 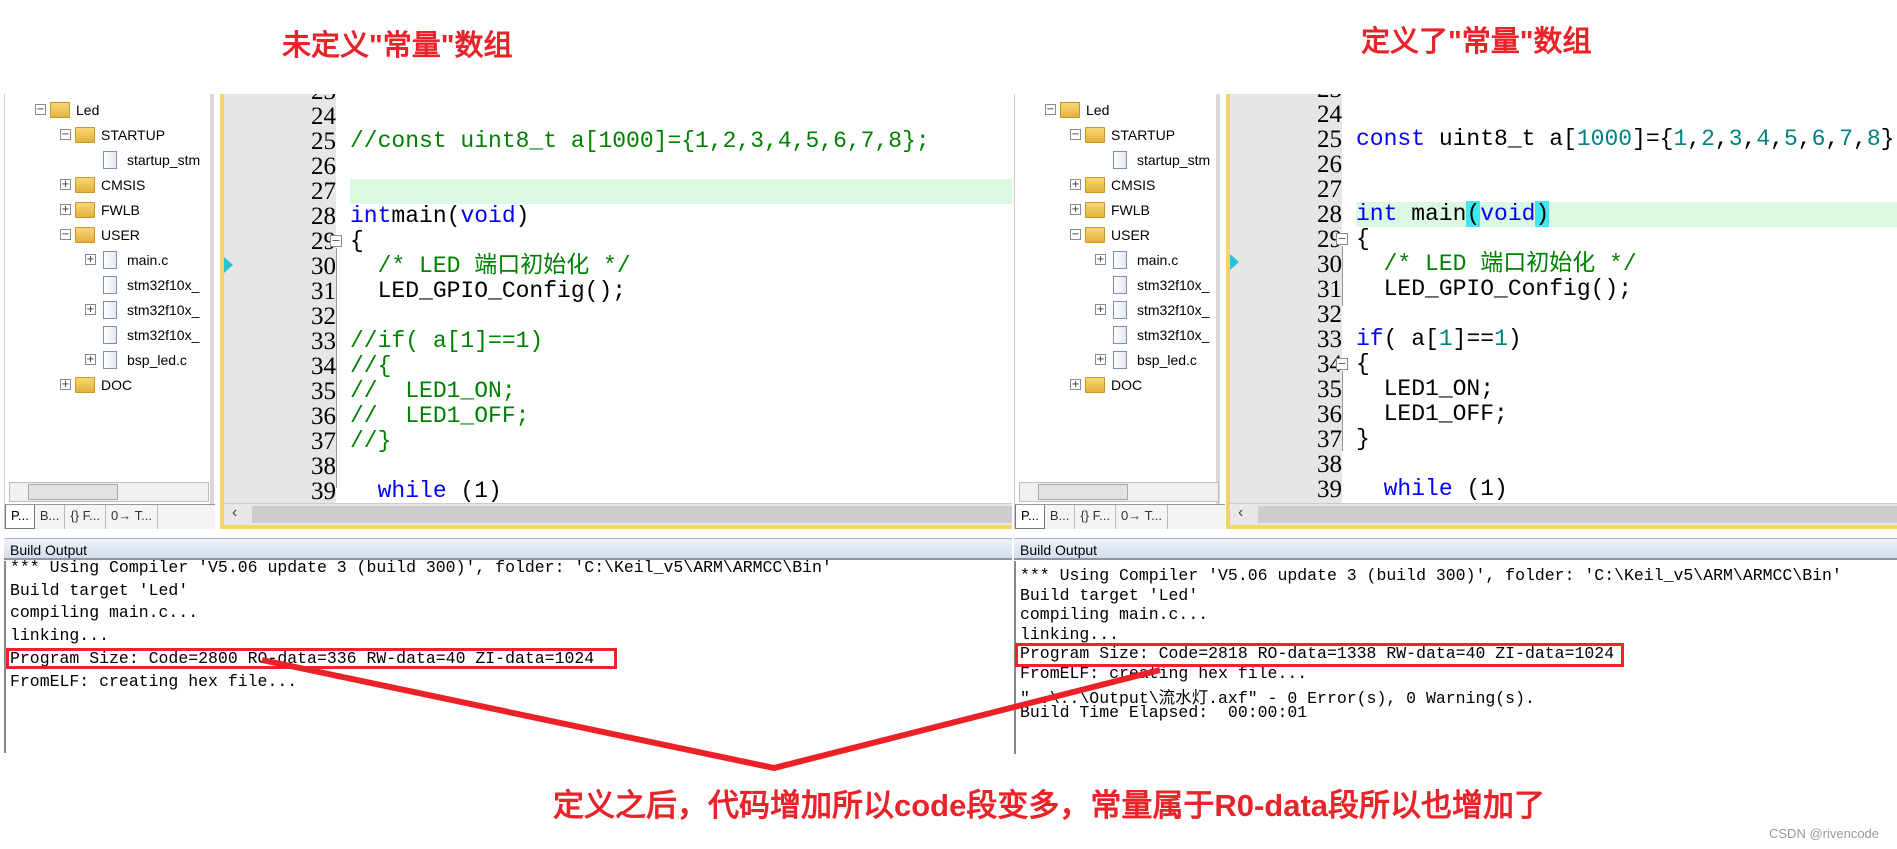 I want to click on watermark: CSDN @rivencode, so click(x=1824, y=833).